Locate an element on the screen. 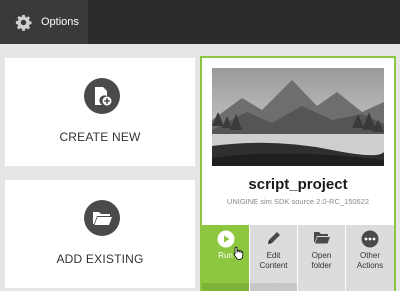 Image resolution: width=400 pixels, height=291 pixels. pencil-icon is located at coordinates (273, 238).